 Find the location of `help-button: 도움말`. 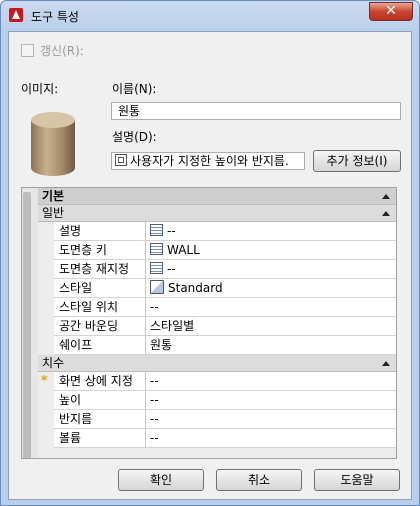

help-button: 도움말 is located at coordinates (357, 480).